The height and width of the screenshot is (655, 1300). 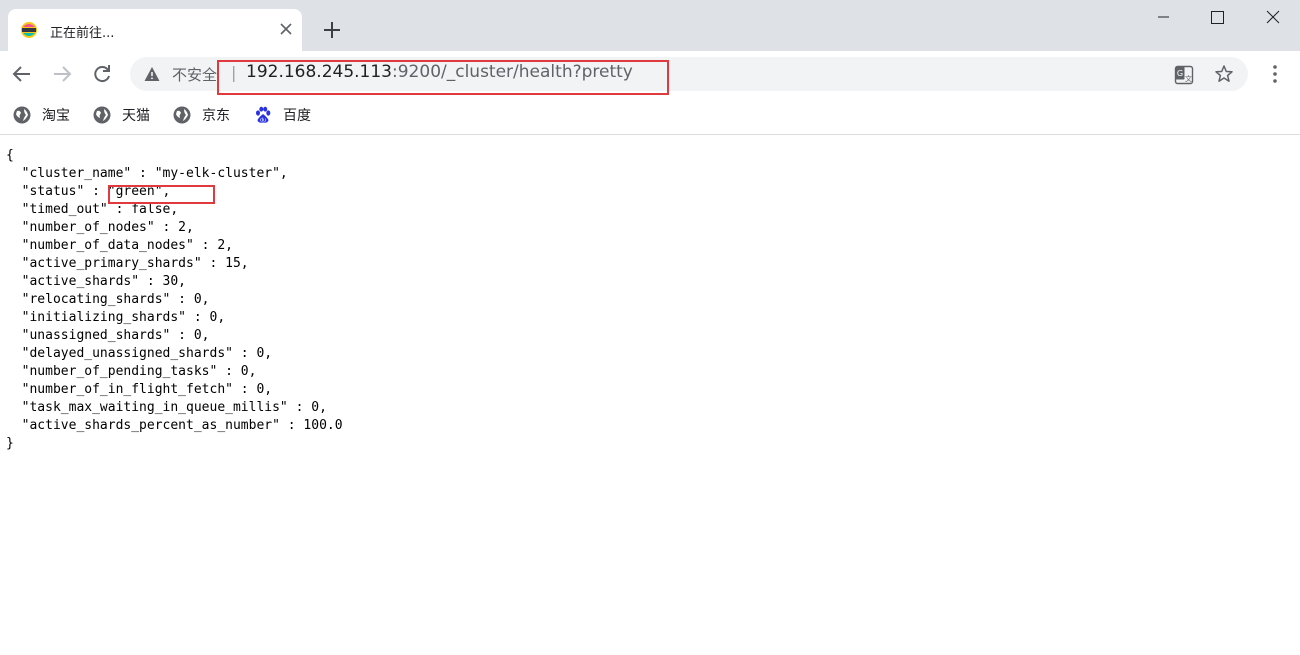 What do you see at coordinates (263, 121) in the screenshot?
I see `svg-text: du` at bounding box center [263, 121].